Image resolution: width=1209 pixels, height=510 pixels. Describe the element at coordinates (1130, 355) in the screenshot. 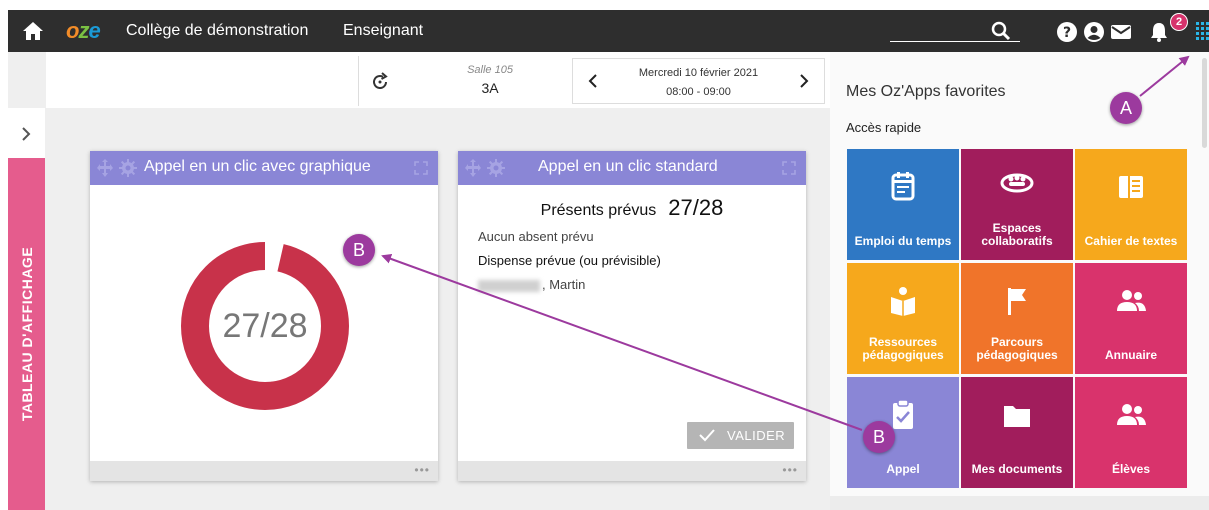

I see `tile-label: Annuaire` at that location.